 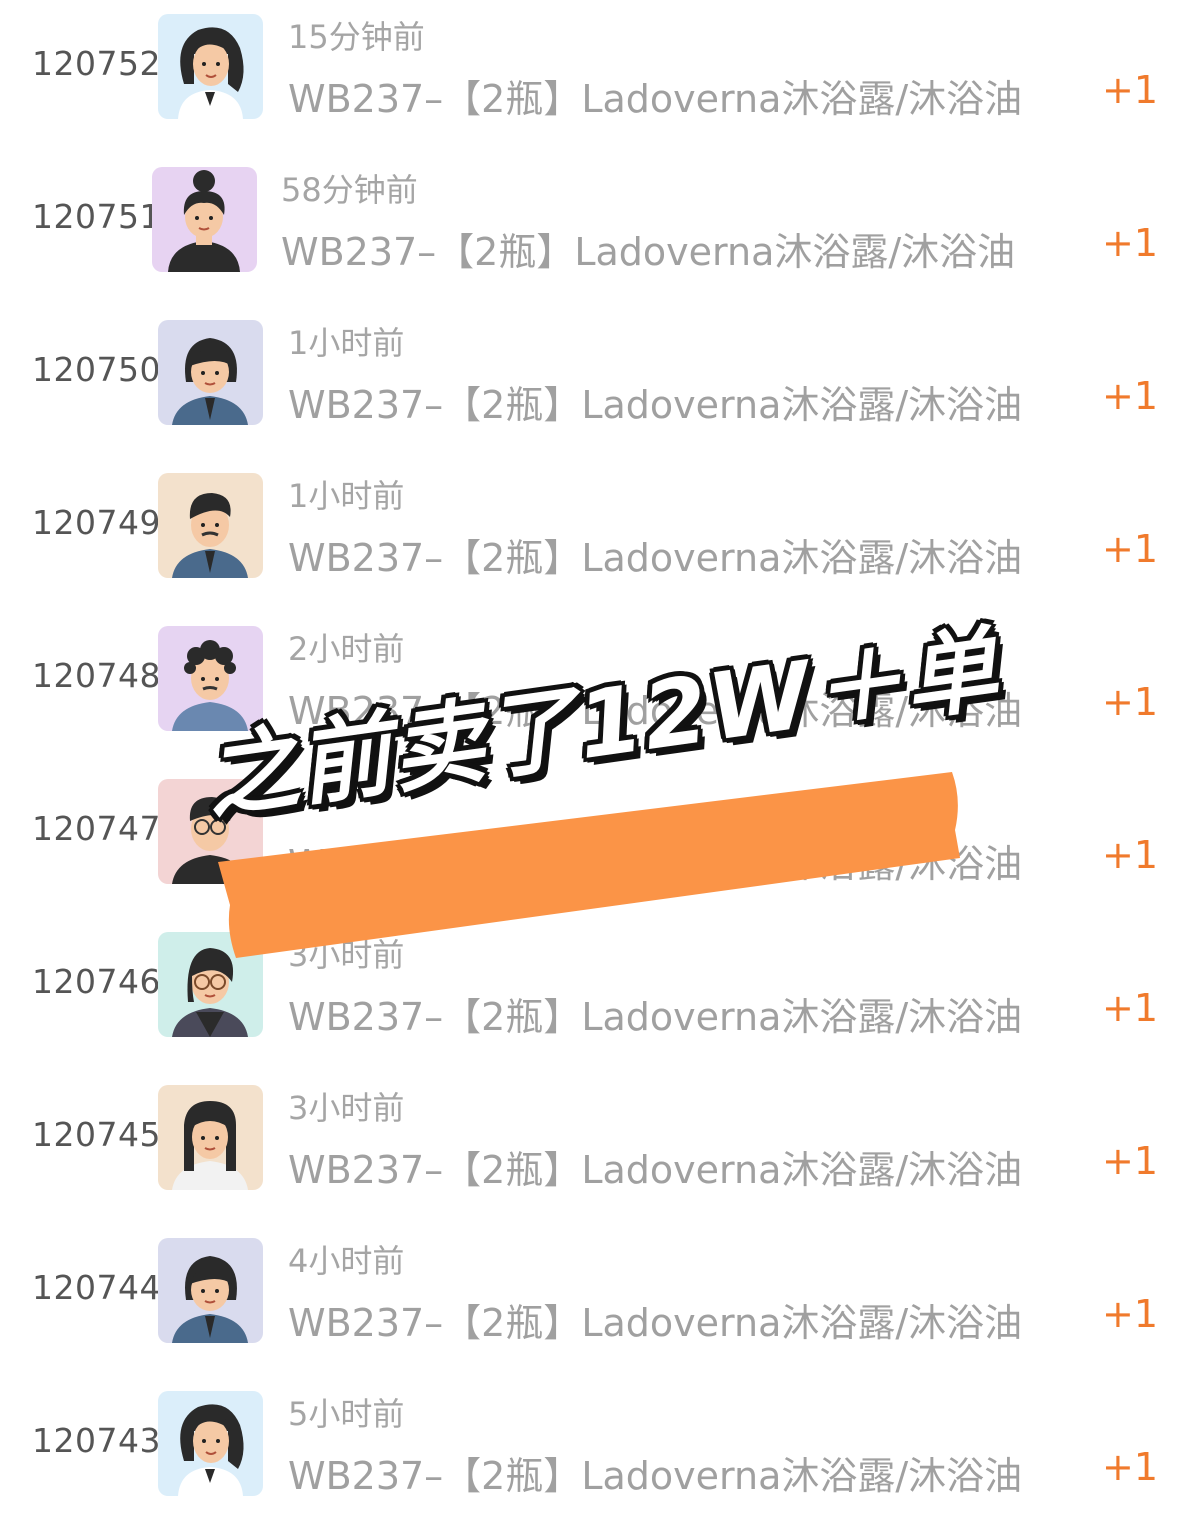 I want to click on order-row: 120747 WB237–【2瓶】Ladoverna沐浴露/沐浴油 +1, so click(x=589, y=841).